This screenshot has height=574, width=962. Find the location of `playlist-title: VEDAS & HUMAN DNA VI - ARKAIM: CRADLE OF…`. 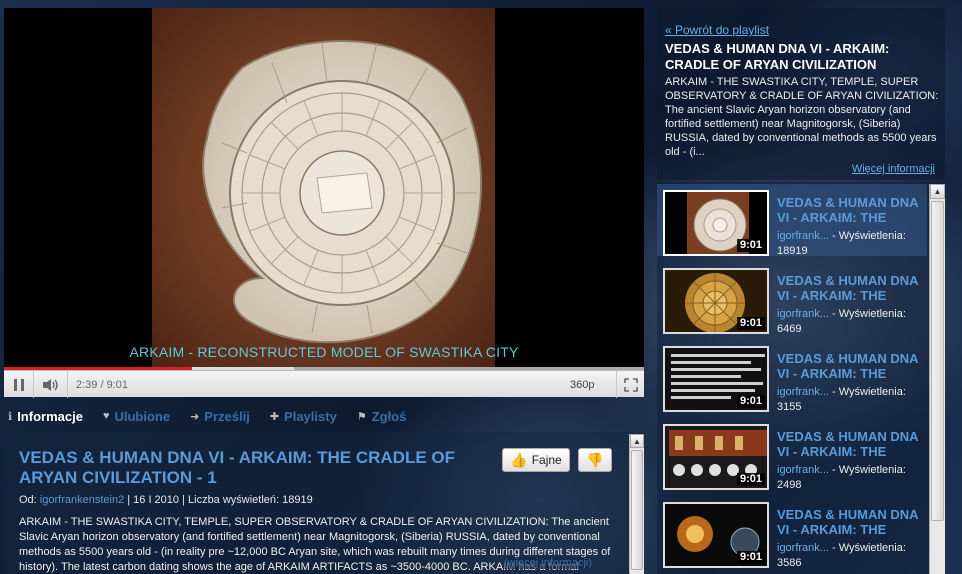

playlist-title: VEDAS & HUMAN DNA VI - ARKAIM: CRADLE OF… is located at coordinates (777, 56).